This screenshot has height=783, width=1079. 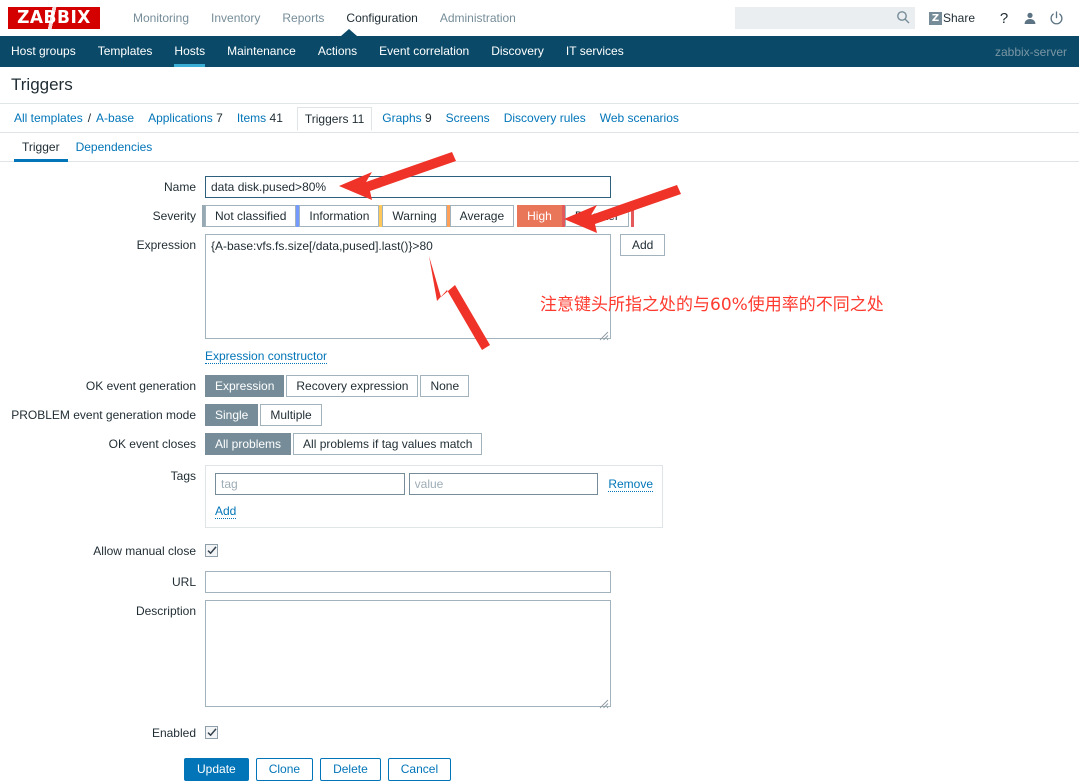 I want to click on severity-option-not-classified: Not classified, so click(x=249, y=216).